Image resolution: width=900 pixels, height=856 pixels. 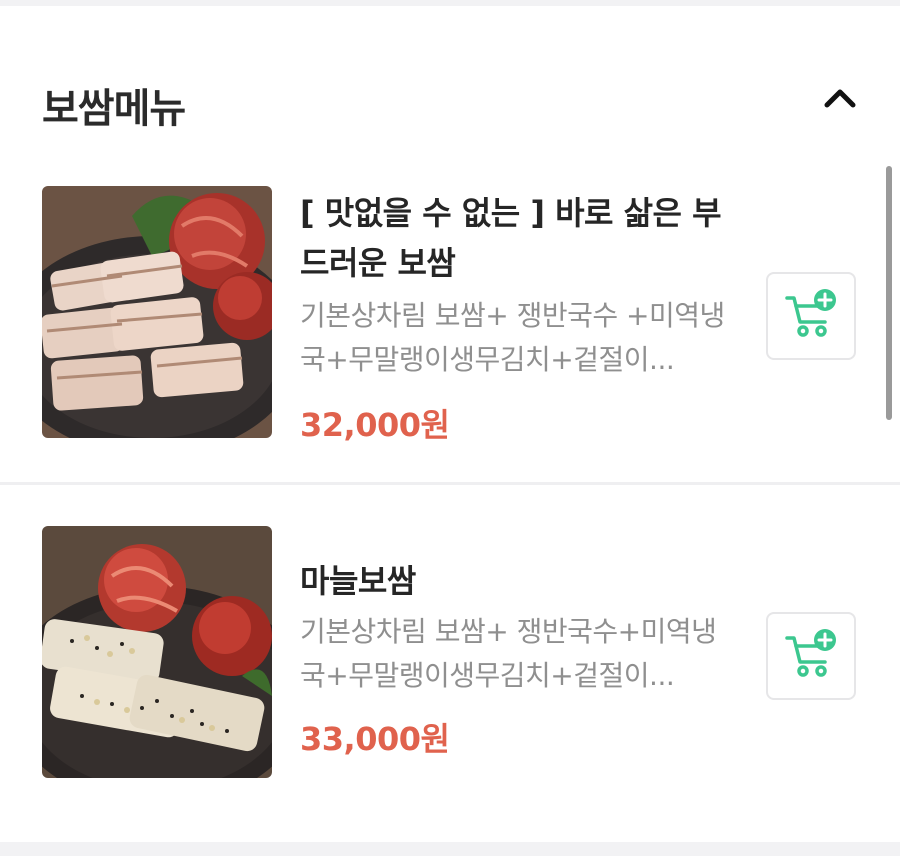 What do you see at coordinates (511, 238) in the screenshot?
I see `menu-item-name: [ 맛없을 수 없는 ] 바로 삶은 부드러운 보쌈` at bounding box center [511, 238].